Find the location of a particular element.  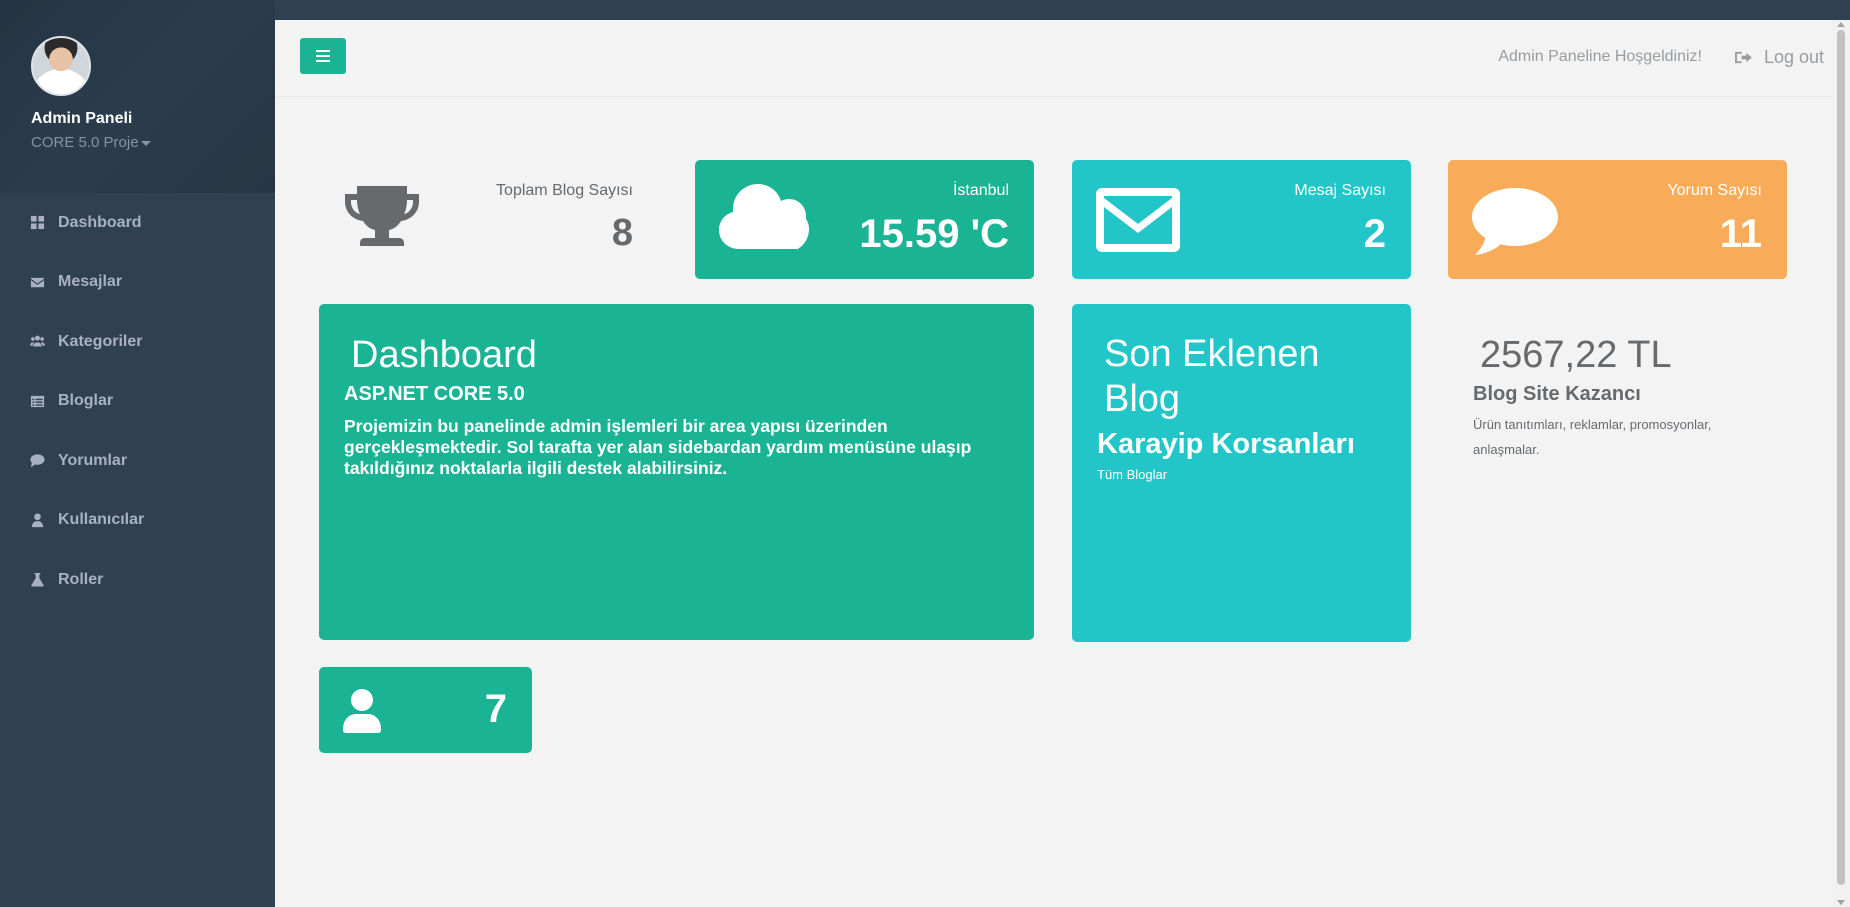

sidebar-item-bloglar: Bloglar is located at coordinates (137, 402).